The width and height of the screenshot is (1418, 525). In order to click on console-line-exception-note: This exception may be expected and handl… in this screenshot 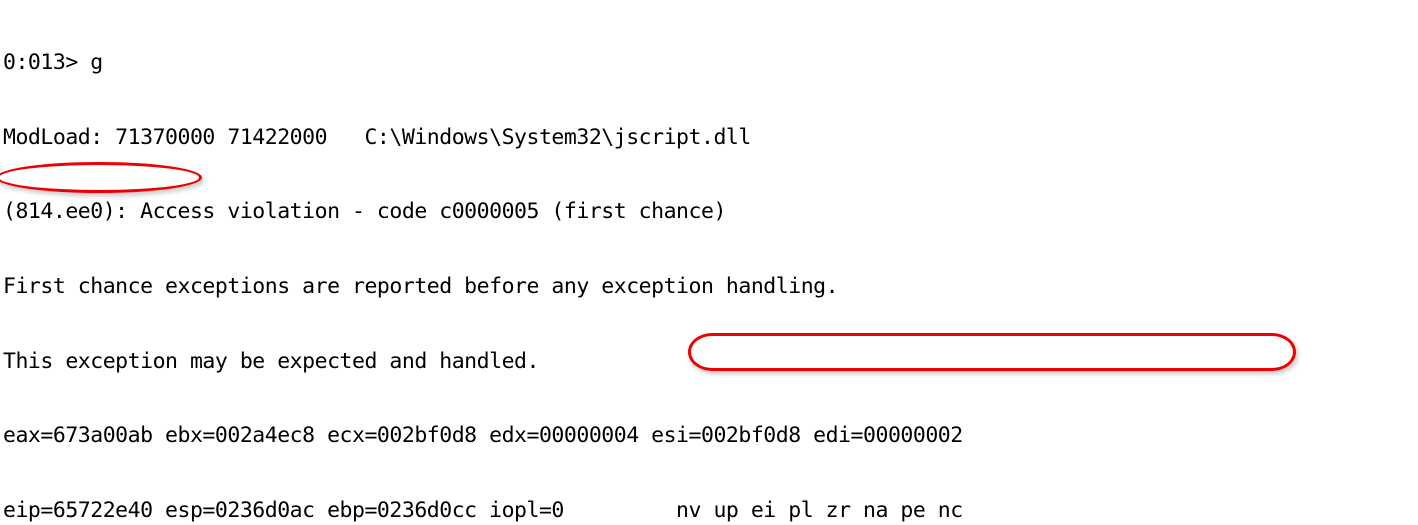, I will do `click(271, 361)`.